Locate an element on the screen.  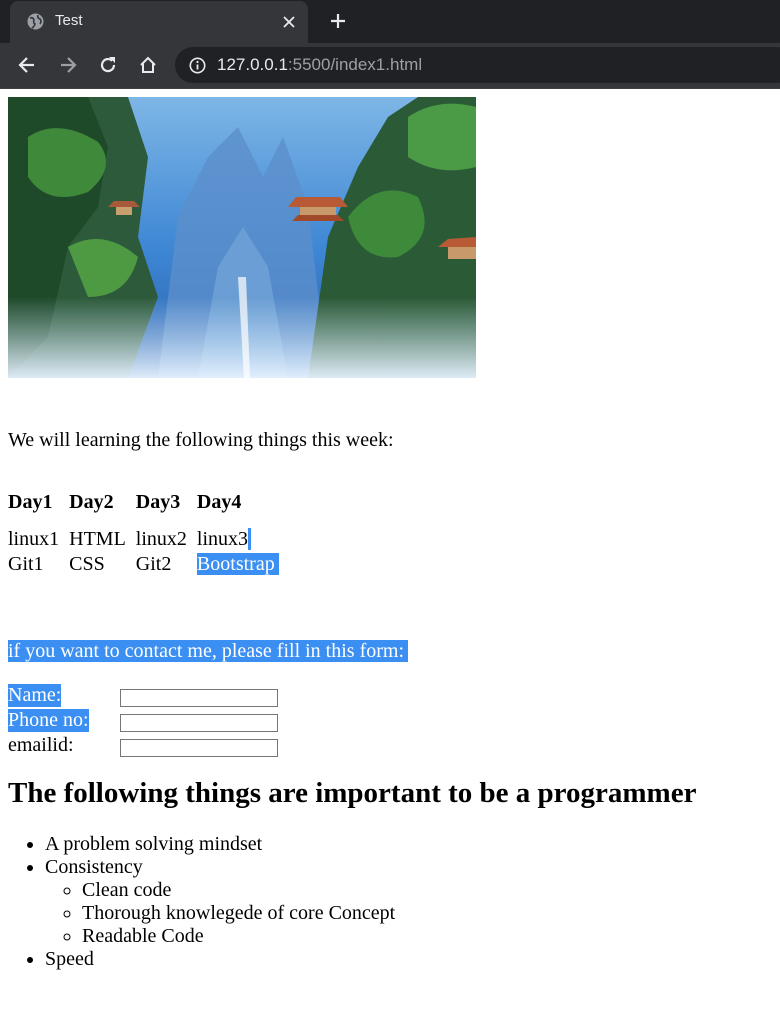
table-header-row: Day1 Day2 Day3 Day4 is located at coordinates (147, 508).